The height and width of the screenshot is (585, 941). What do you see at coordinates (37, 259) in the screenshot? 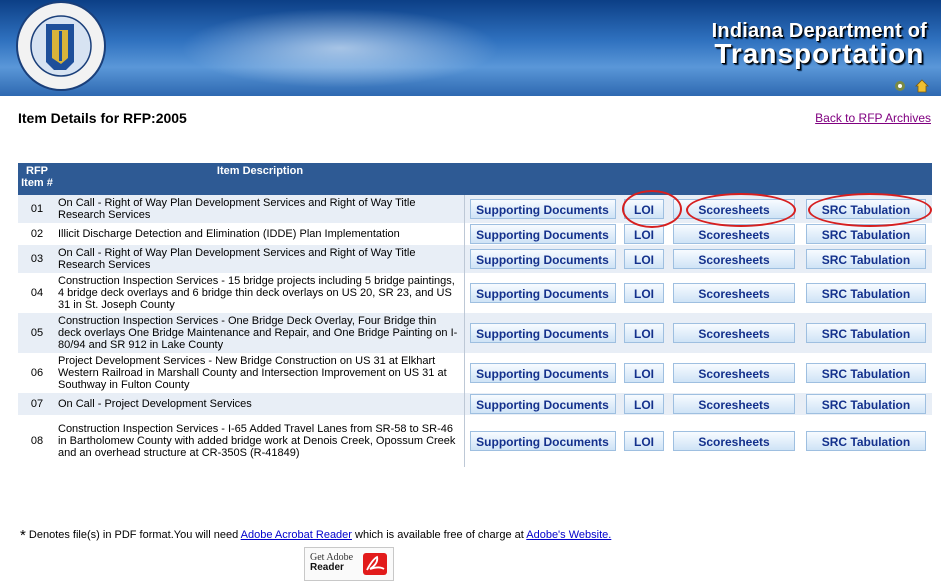
I see `item-number: 03` at bounding box center [37, 259].